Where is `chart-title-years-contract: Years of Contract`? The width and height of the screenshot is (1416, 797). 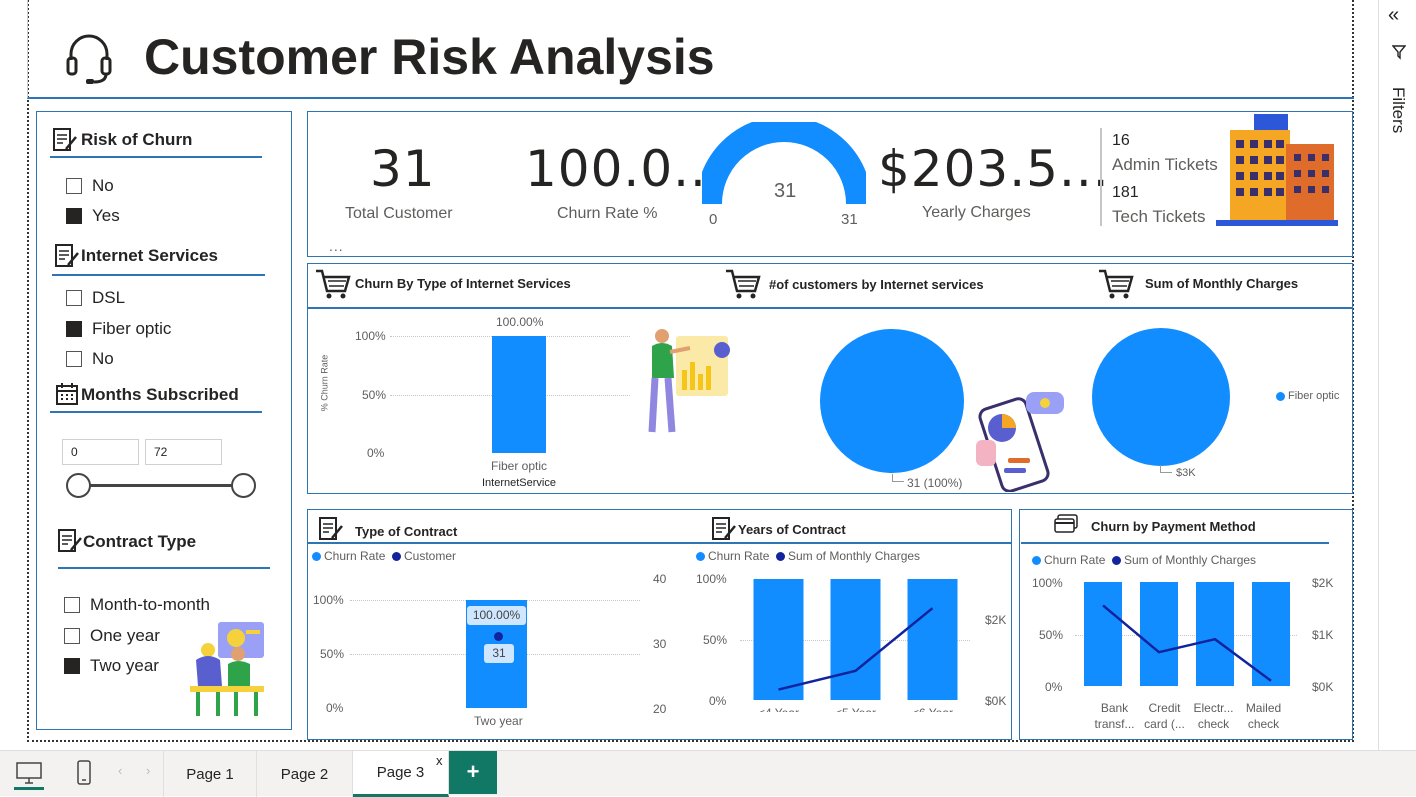
chart-title-years-contract: Years of Contract is located at coordinates (792, 529).